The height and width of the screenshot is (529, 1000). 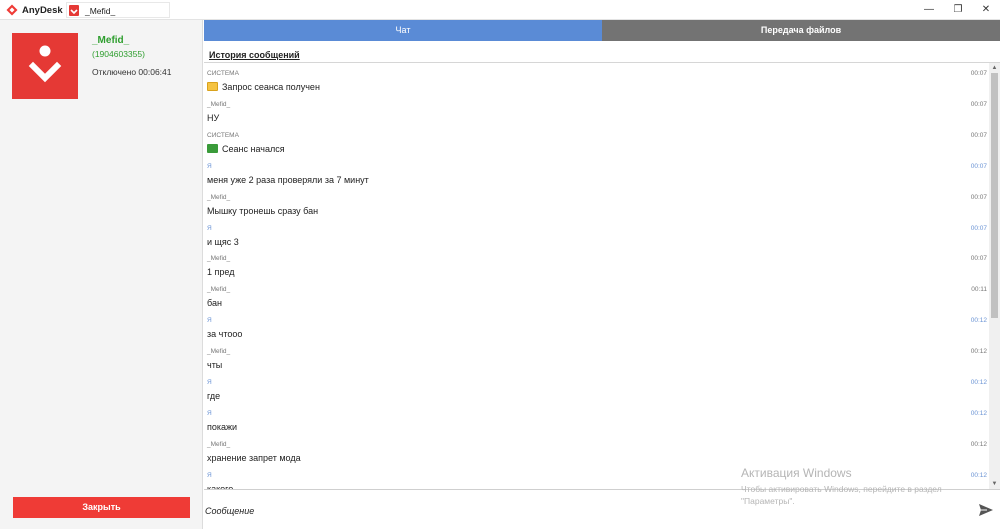 What do you see at coordinates (100, 11) in the screenshot?
I see `session-tab-label: _Mefid_` at bounding box center [100, 11].